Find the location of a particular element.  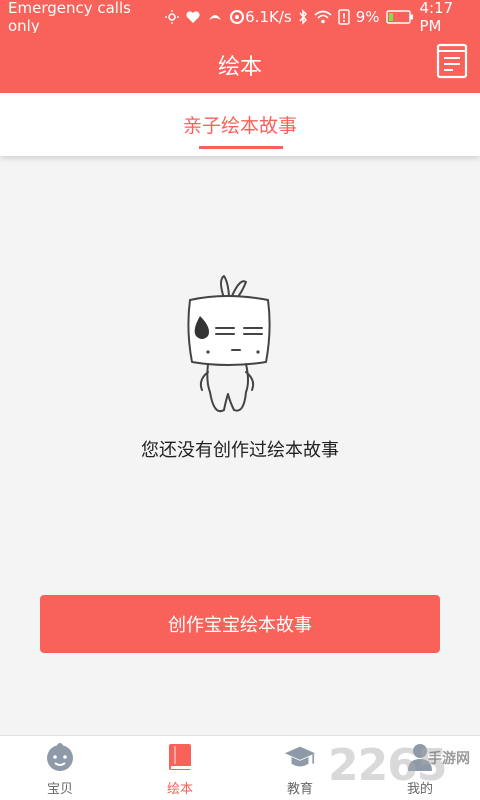

brightness-icon is located at coordinates (172, 16).